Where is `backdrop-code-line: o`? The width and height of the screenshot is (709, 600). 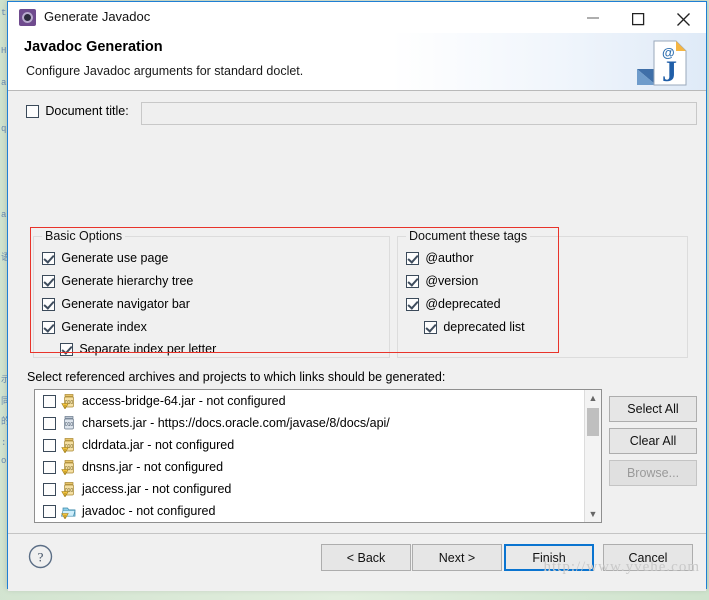
backdrop-code-line: o is located at coordinates (4, 461).